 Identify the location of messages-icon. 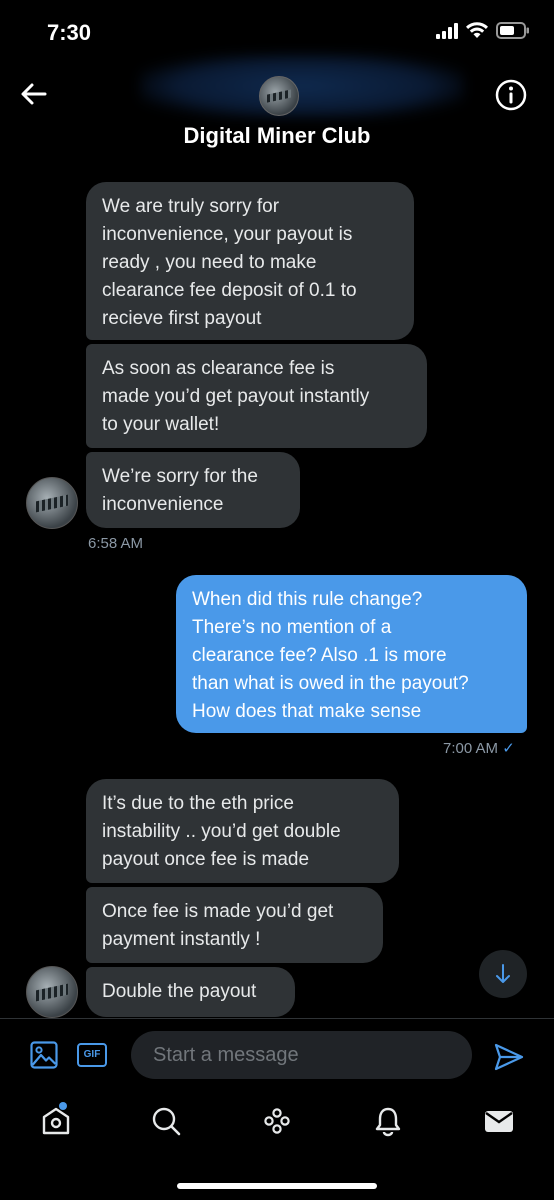
(499, 1121).